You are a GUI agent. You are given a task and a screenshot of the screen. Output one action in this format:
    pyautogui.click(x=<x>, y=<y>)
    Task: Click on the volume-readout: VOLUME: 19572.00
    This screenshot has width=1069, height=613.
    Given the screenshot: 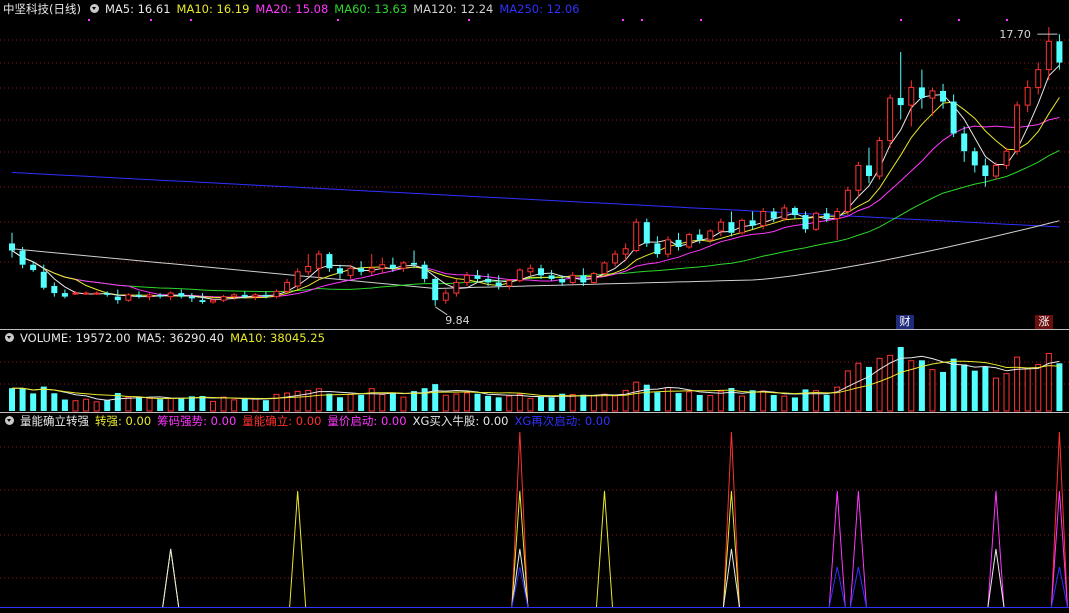 What is the action you would take?
    pyautogui.click(x=75, y=338)
    